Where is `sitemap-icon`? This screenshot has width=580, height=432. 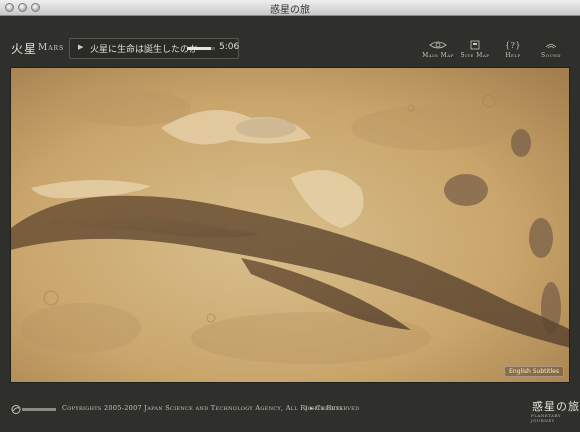
sitemap-icon is located at coordinates (475, 45).